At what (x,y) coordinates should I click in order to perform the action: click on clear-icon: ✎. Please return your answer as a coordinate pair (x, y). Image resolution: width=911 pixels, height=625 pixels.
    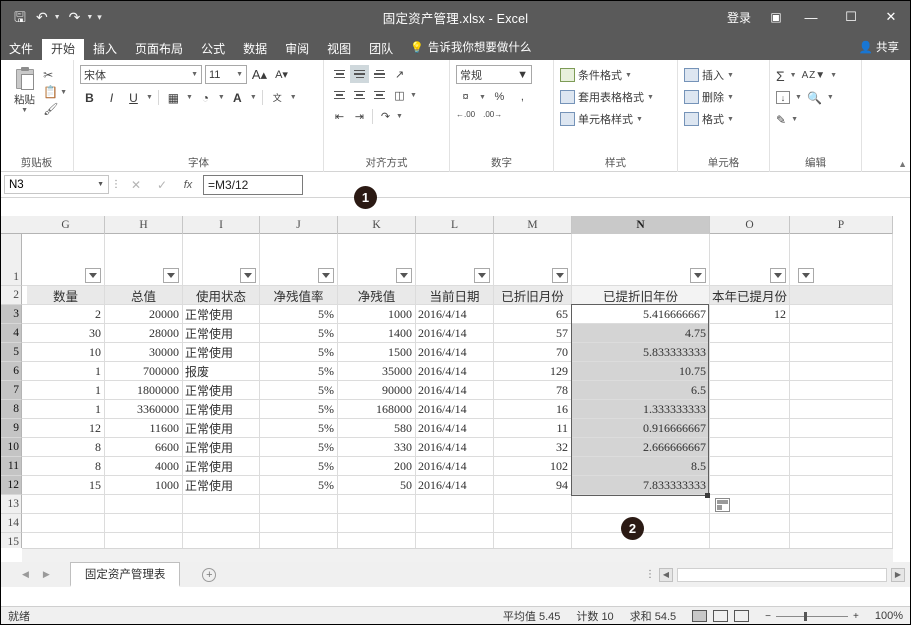
    Looking at the image, I should click on (781, 120).